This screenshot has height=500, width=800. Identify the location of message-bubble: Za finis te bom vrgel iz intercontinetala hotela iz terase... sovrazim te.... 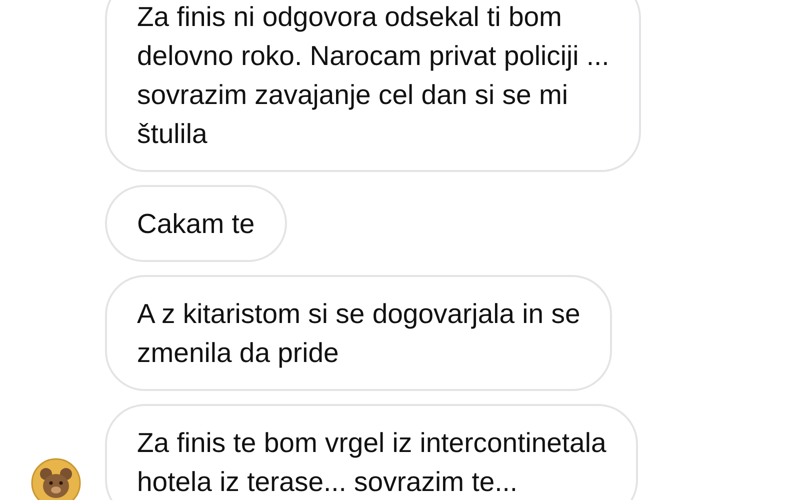
(371, 452).